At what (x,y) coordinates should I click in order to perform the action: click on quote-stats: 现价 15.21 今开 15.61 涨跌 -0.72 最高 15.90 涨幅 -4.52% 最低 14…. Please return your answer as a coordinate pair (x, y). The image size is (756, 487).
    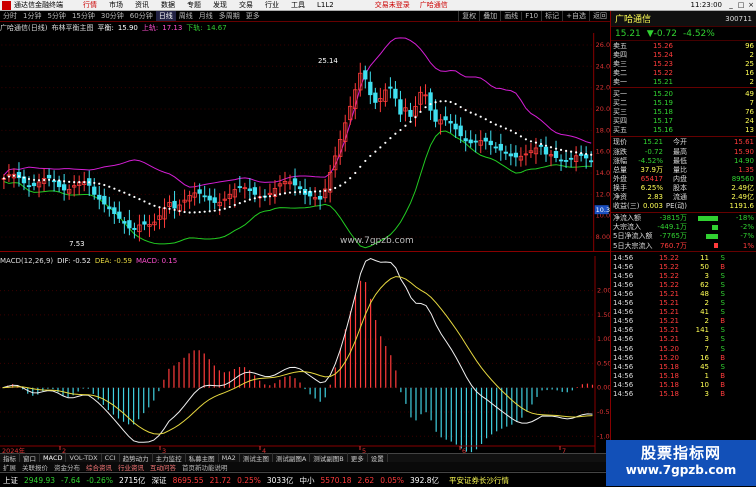
    Looking at the image, I should click on (683, 174).